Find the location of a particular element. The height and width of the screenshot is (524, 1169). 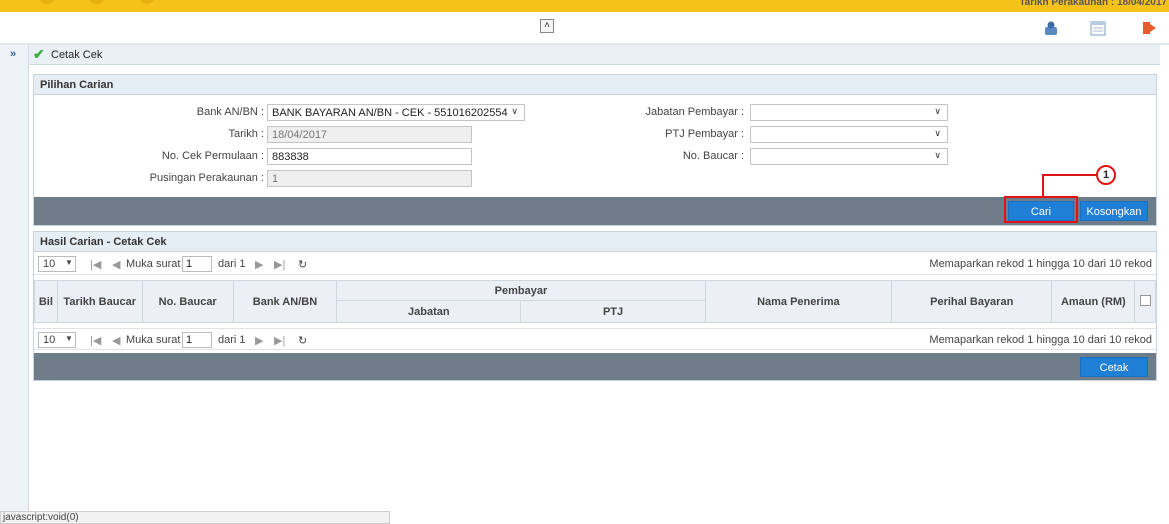

calendar-icon is located at coordinates (1098, 28).